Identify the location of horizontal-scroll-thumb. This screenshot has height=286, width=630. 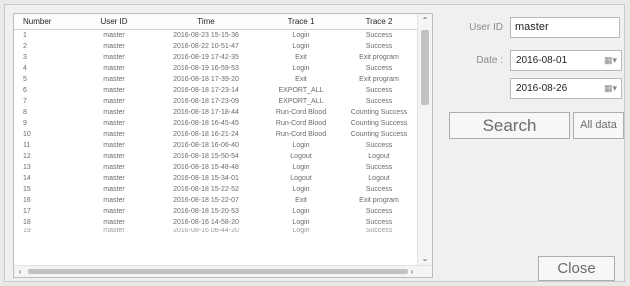
(218, 271).